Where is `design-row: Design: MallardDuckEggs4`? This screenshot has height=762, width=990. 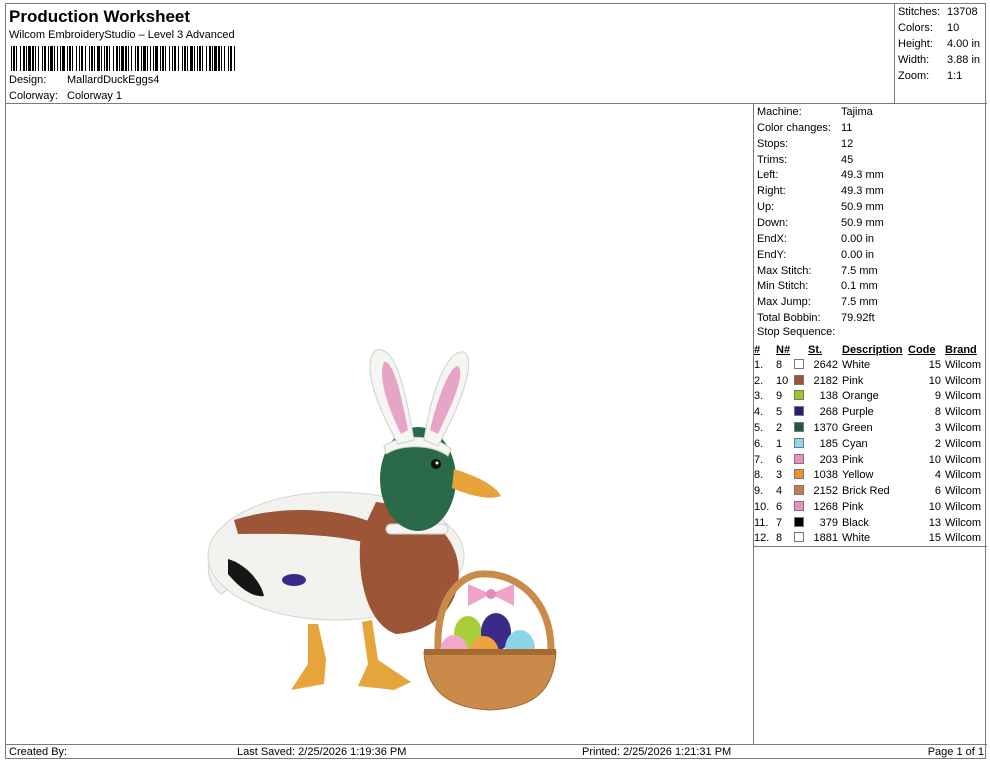 design-row: Design: MallardDuckEggs4 is located at coordinates (84, 80).